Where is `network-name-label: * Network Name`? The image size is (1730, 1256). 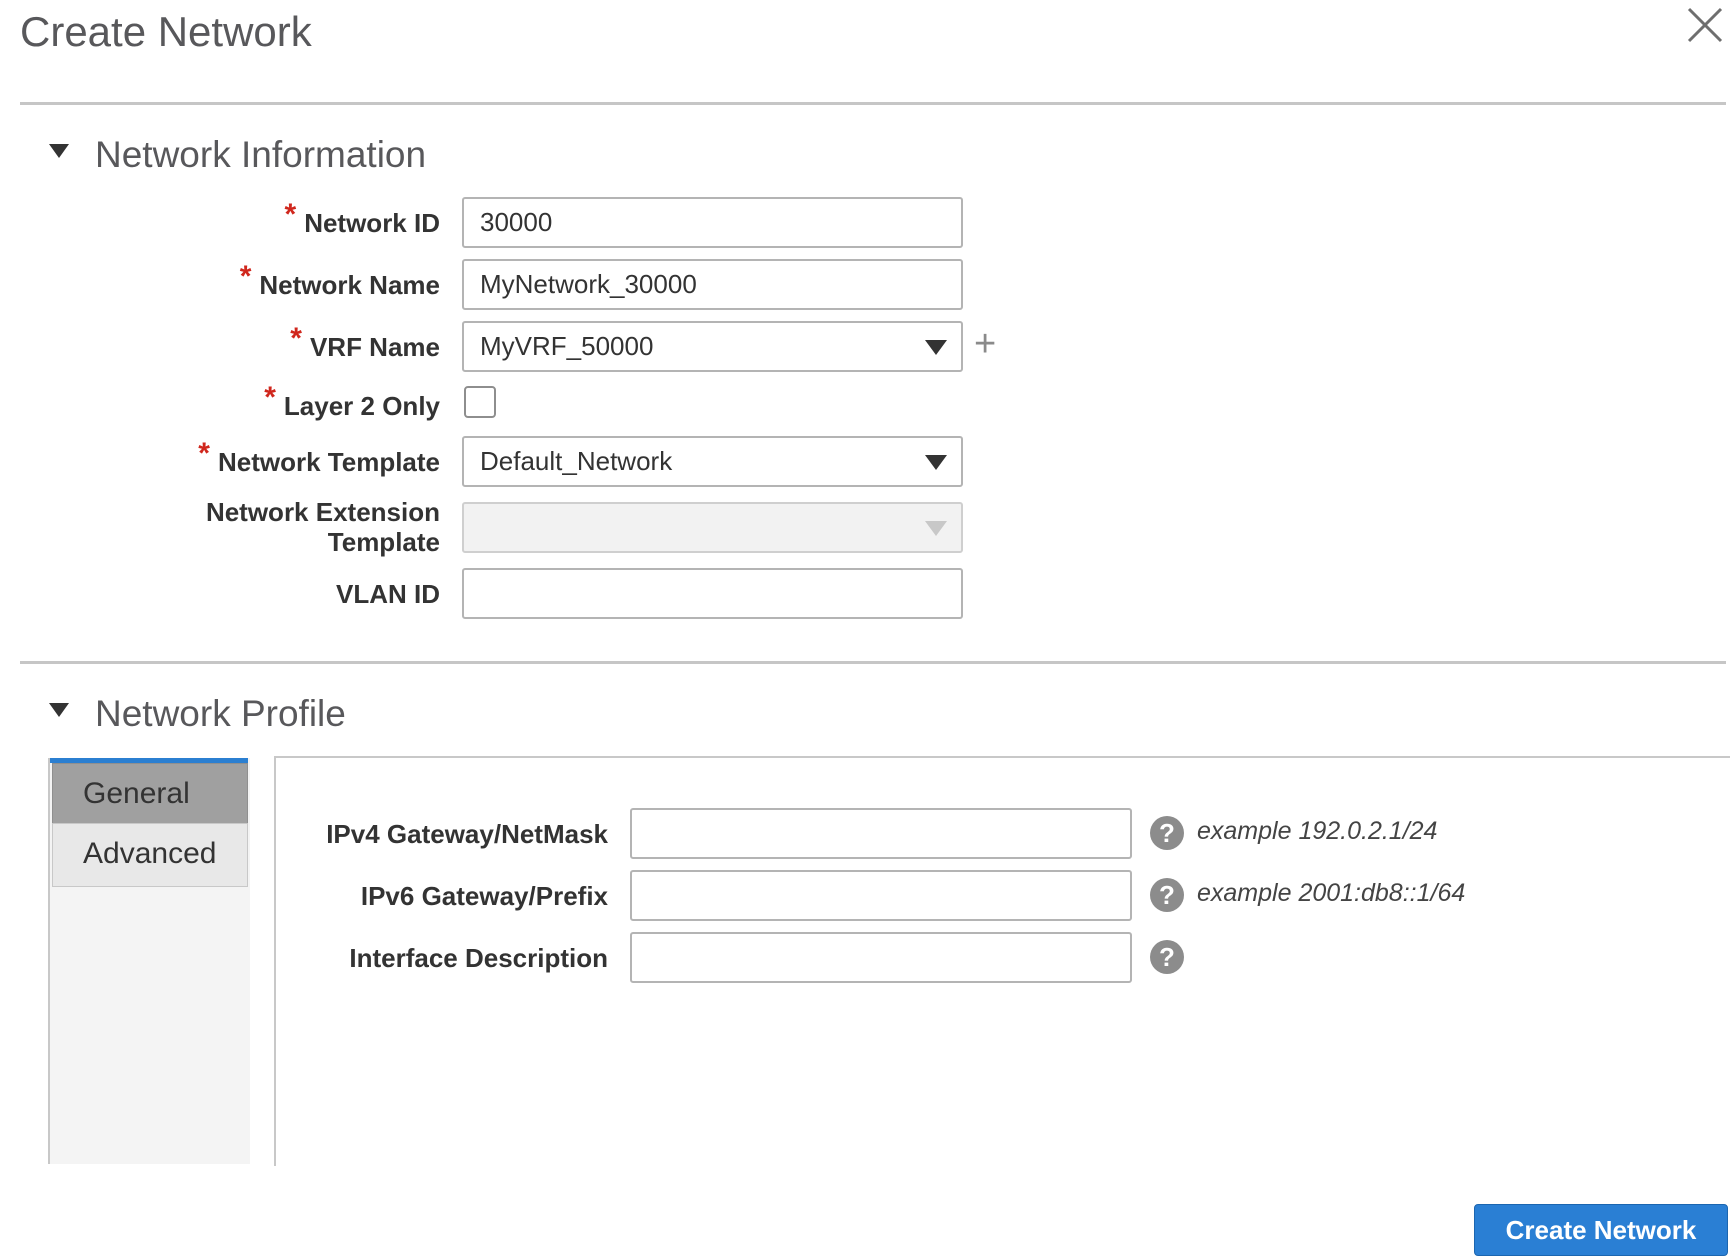 network-name-label: * Network Name is located at coordinates (340, 281).